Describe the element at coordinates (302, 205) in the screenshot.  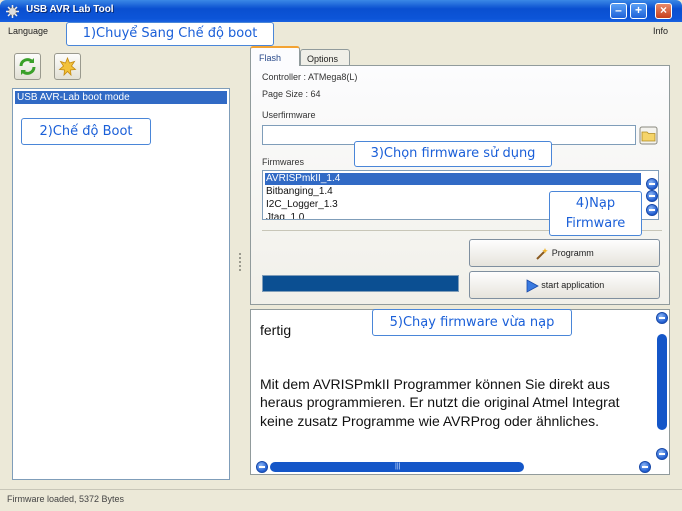
I see `list-item: I2C_Logger_1.3` at that location.